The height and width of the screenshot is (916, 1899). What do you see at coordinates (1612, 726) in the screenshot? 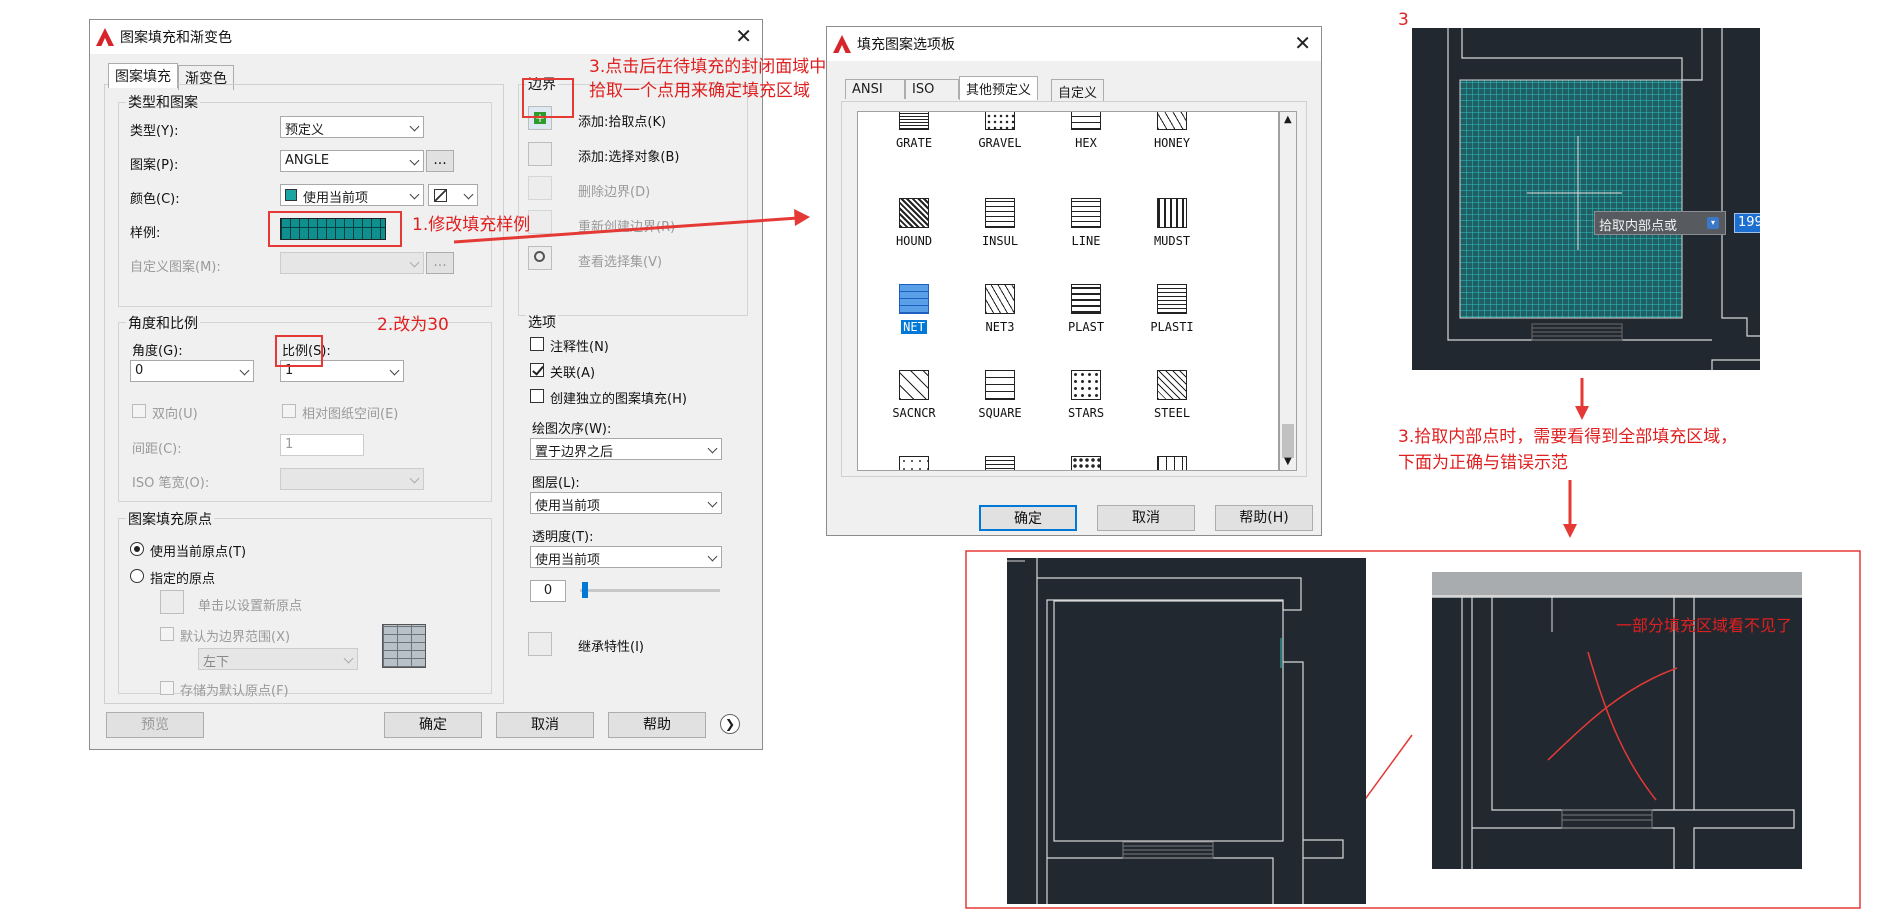
I see `wrong-cross-icon` at bounding box center [1612, 726].